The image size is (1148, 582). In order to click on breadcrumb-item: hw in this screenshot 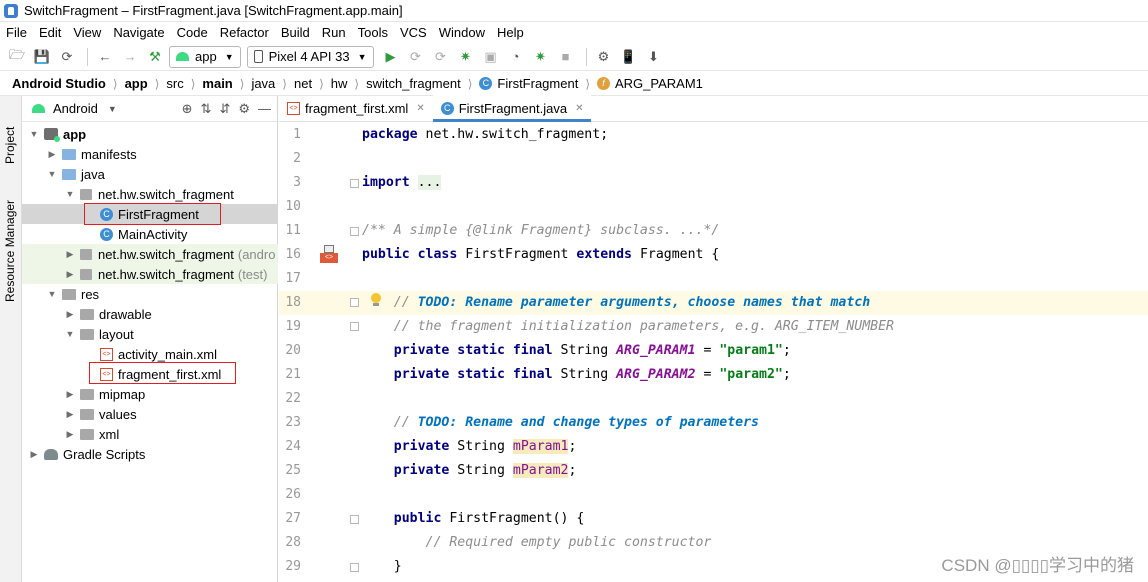, I will do `click(339, 83)`.